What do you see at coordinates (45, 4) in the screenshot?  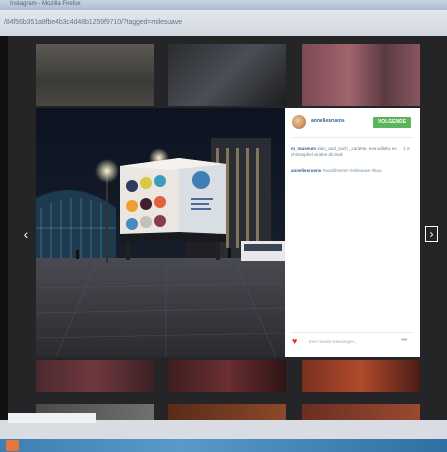 I see `window-title: Instagram - Mozilla Firefox` at bounding box center [45, 4].